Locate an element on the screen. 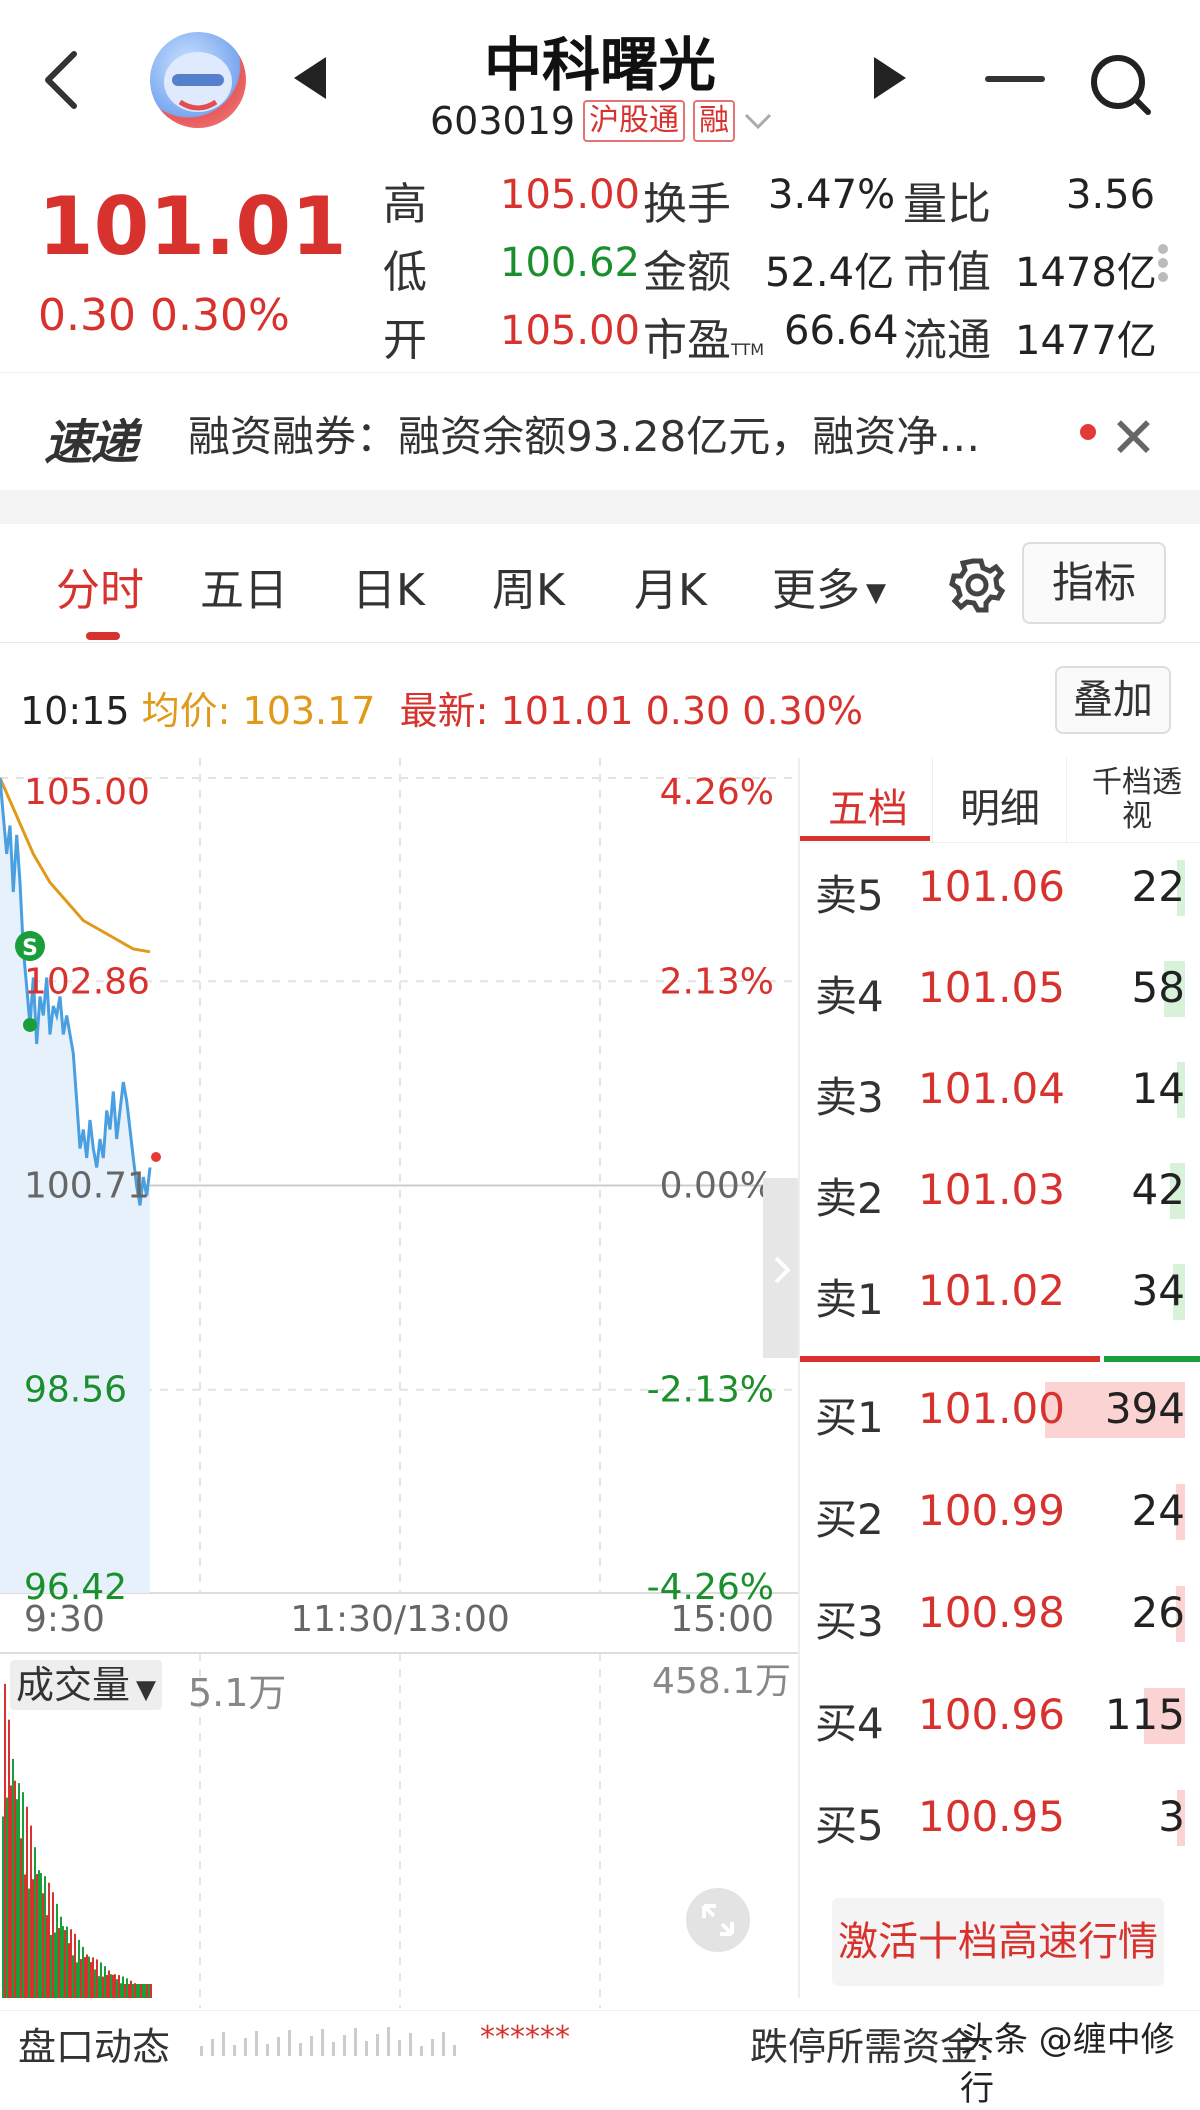 The width and height of the screenshot is (1200, 2110). tab-five-level: 五档 is located at coordinates (868, 805).